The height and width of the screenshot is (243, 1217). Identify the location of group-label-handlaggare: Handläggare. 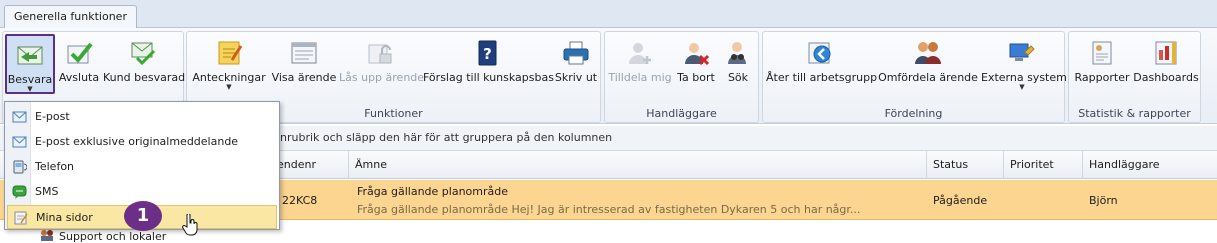
(681, 113).